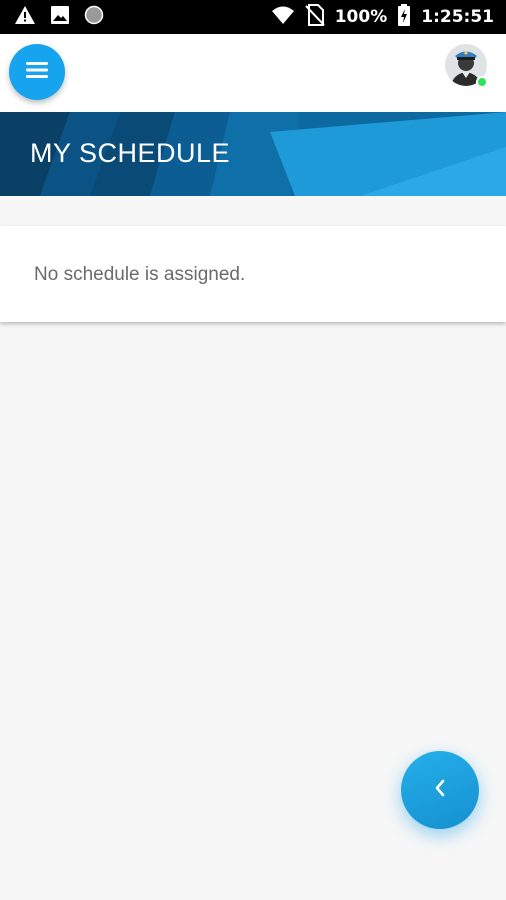 This screenshot has height=900, width=506. I want to click on menu-button, so click(37, 72).